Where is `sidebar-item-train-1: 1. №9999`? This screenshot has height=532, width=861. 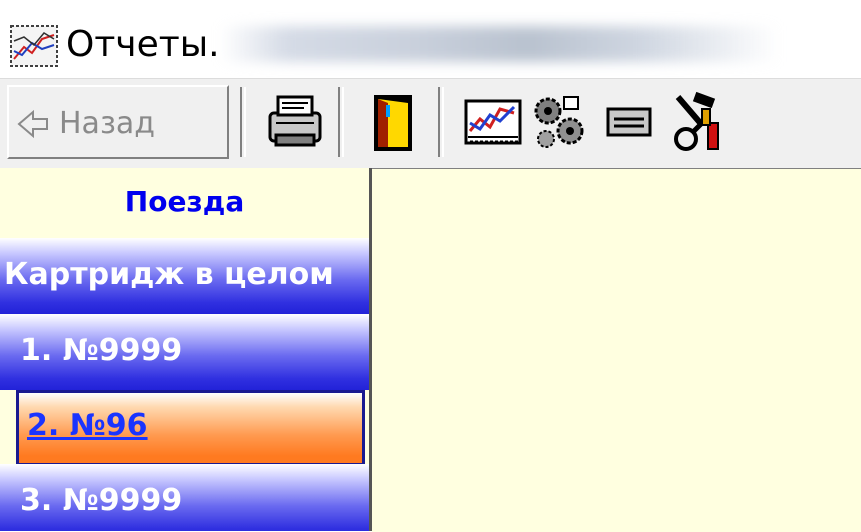
sidebar-item-train-1: 1. №9999 is located at coordinates (184, 352).